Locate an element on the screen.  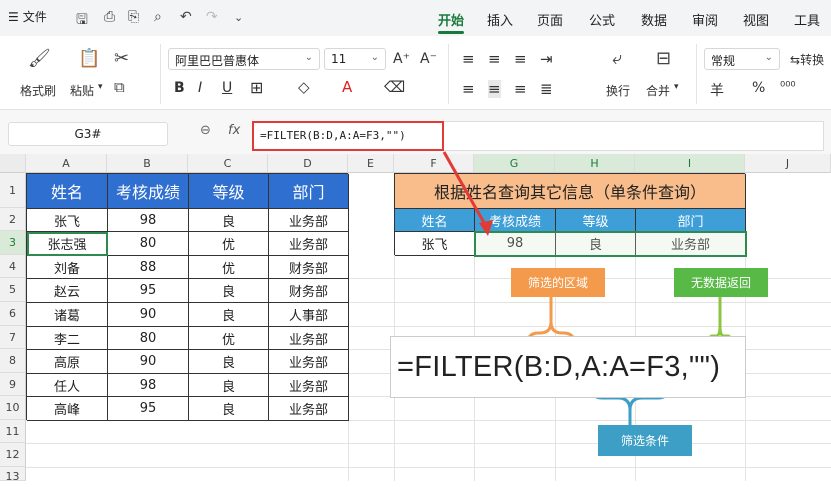
fill-color-icon: ◇ is located at coordinates (304, 87).